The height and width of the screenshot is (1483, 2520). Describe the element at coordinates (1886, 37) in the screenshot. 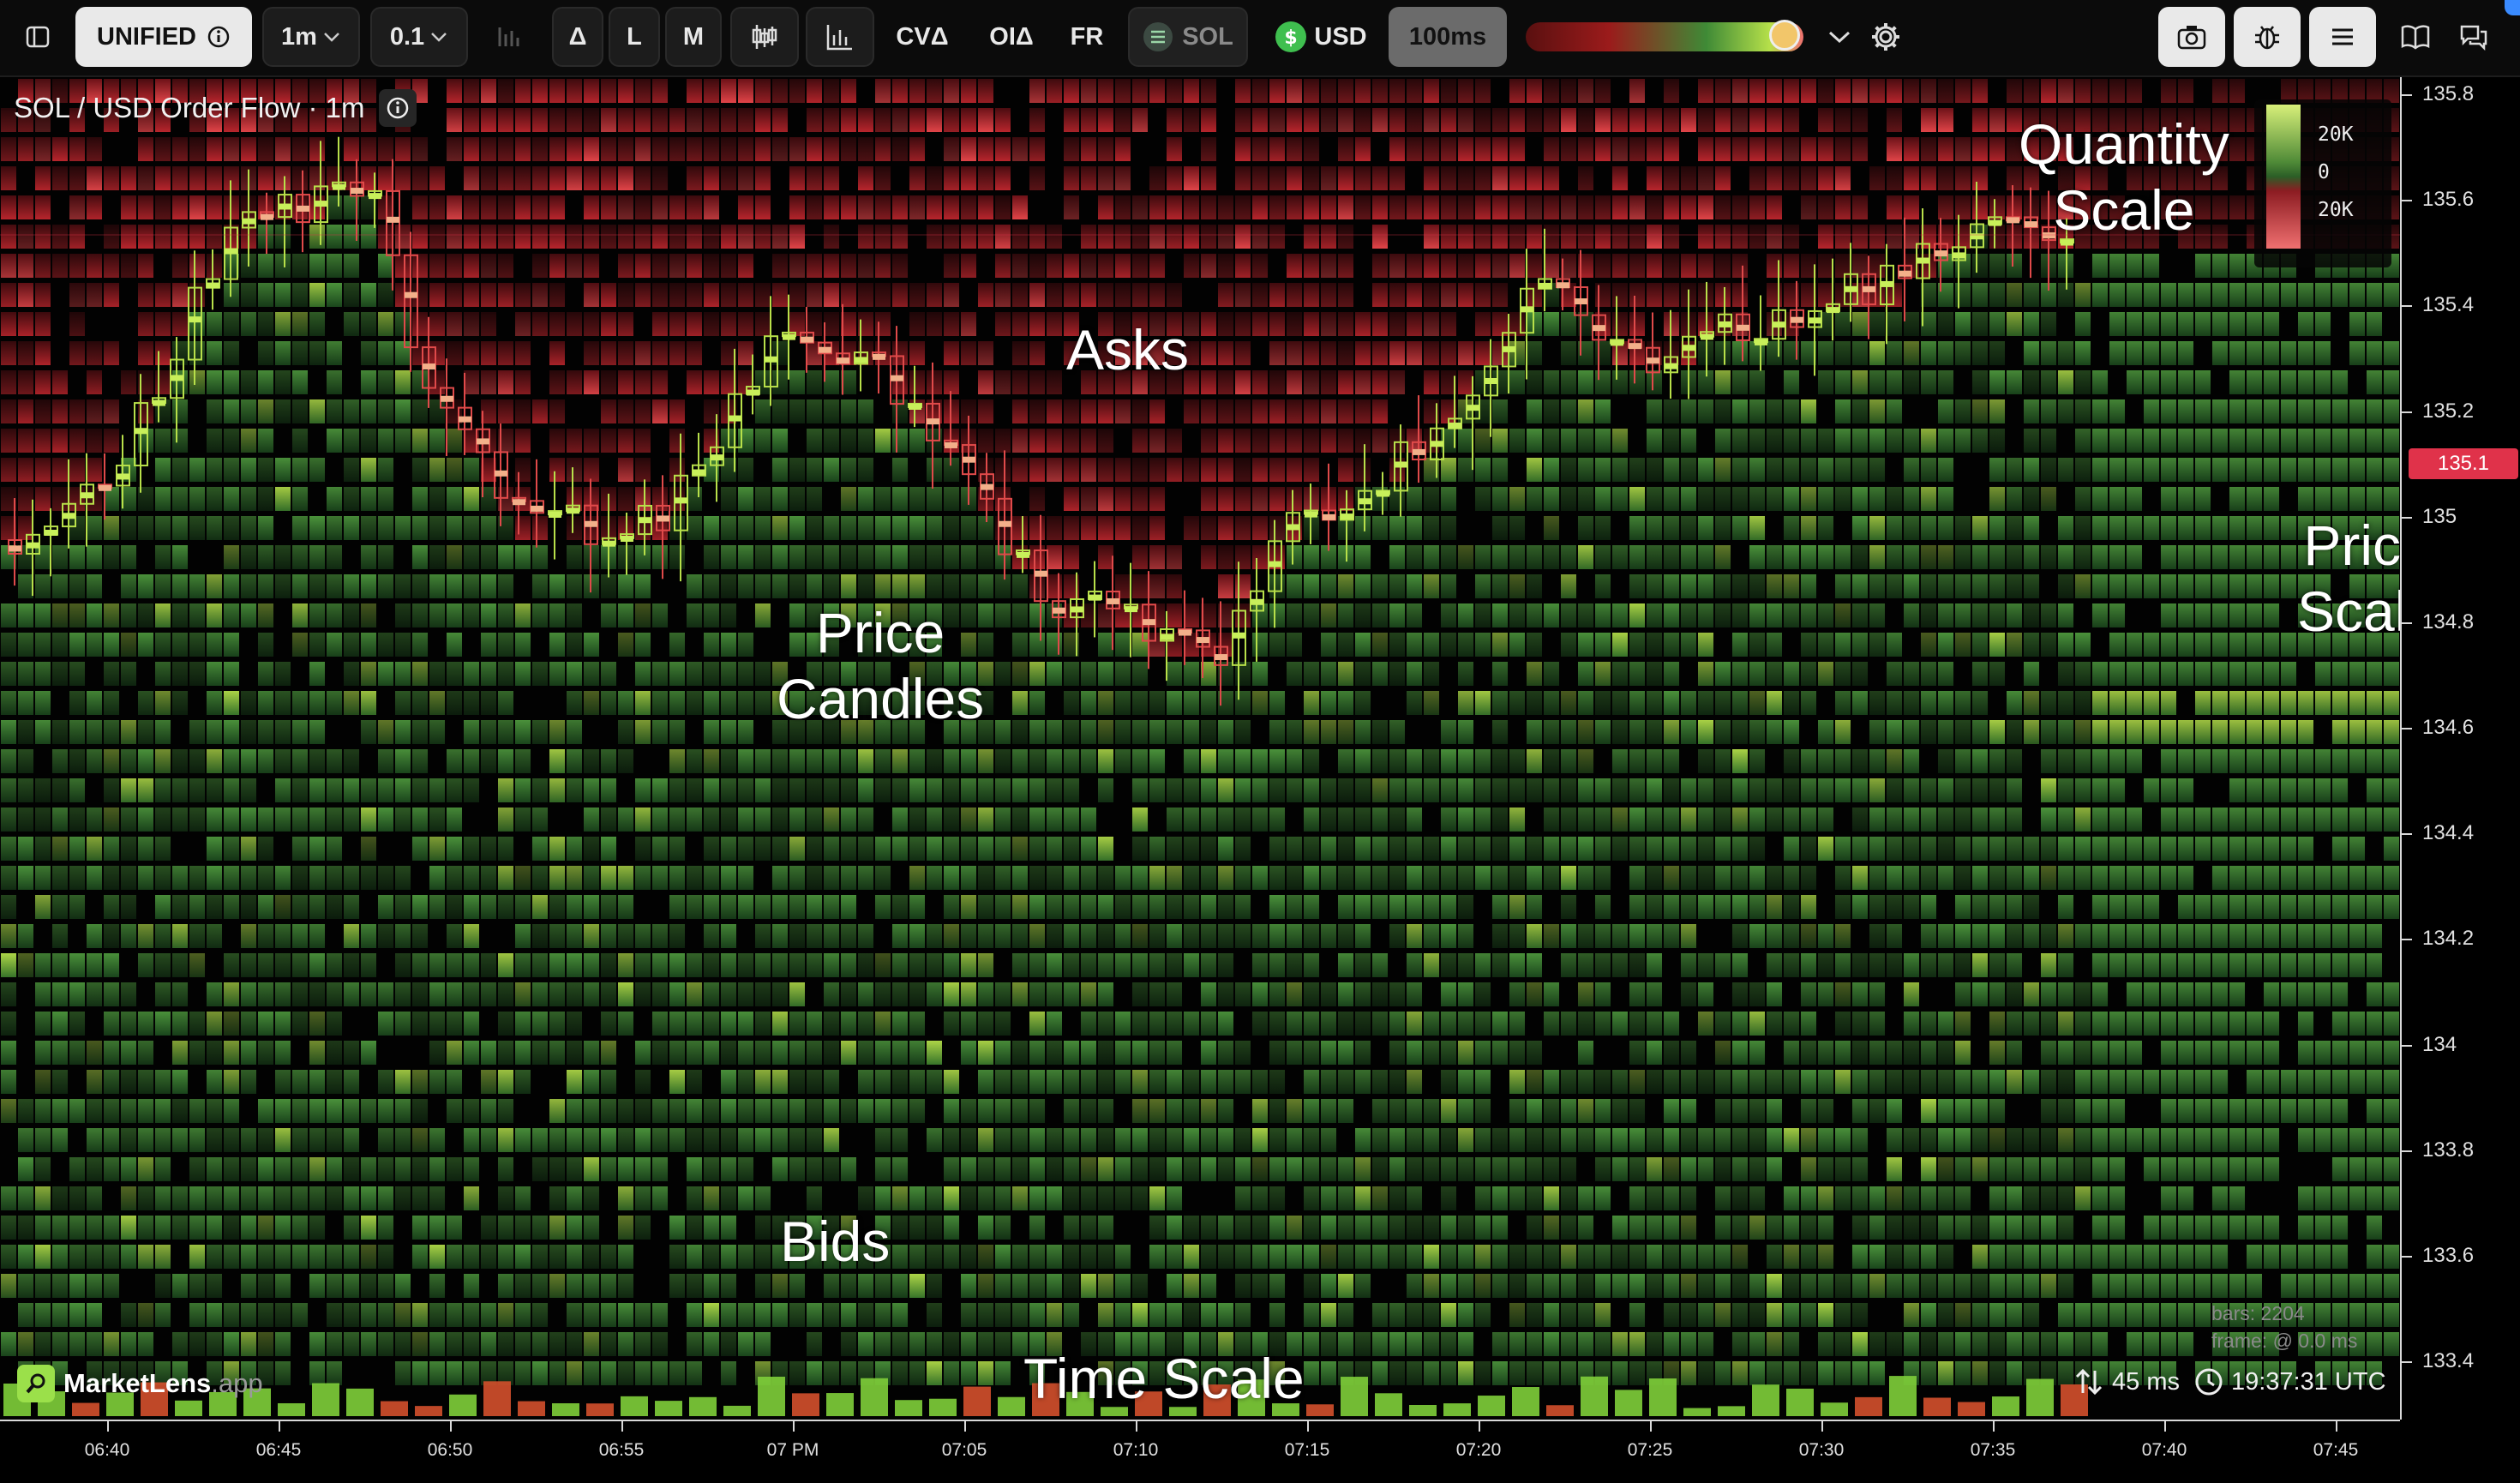

I see `settings-button` at that location.